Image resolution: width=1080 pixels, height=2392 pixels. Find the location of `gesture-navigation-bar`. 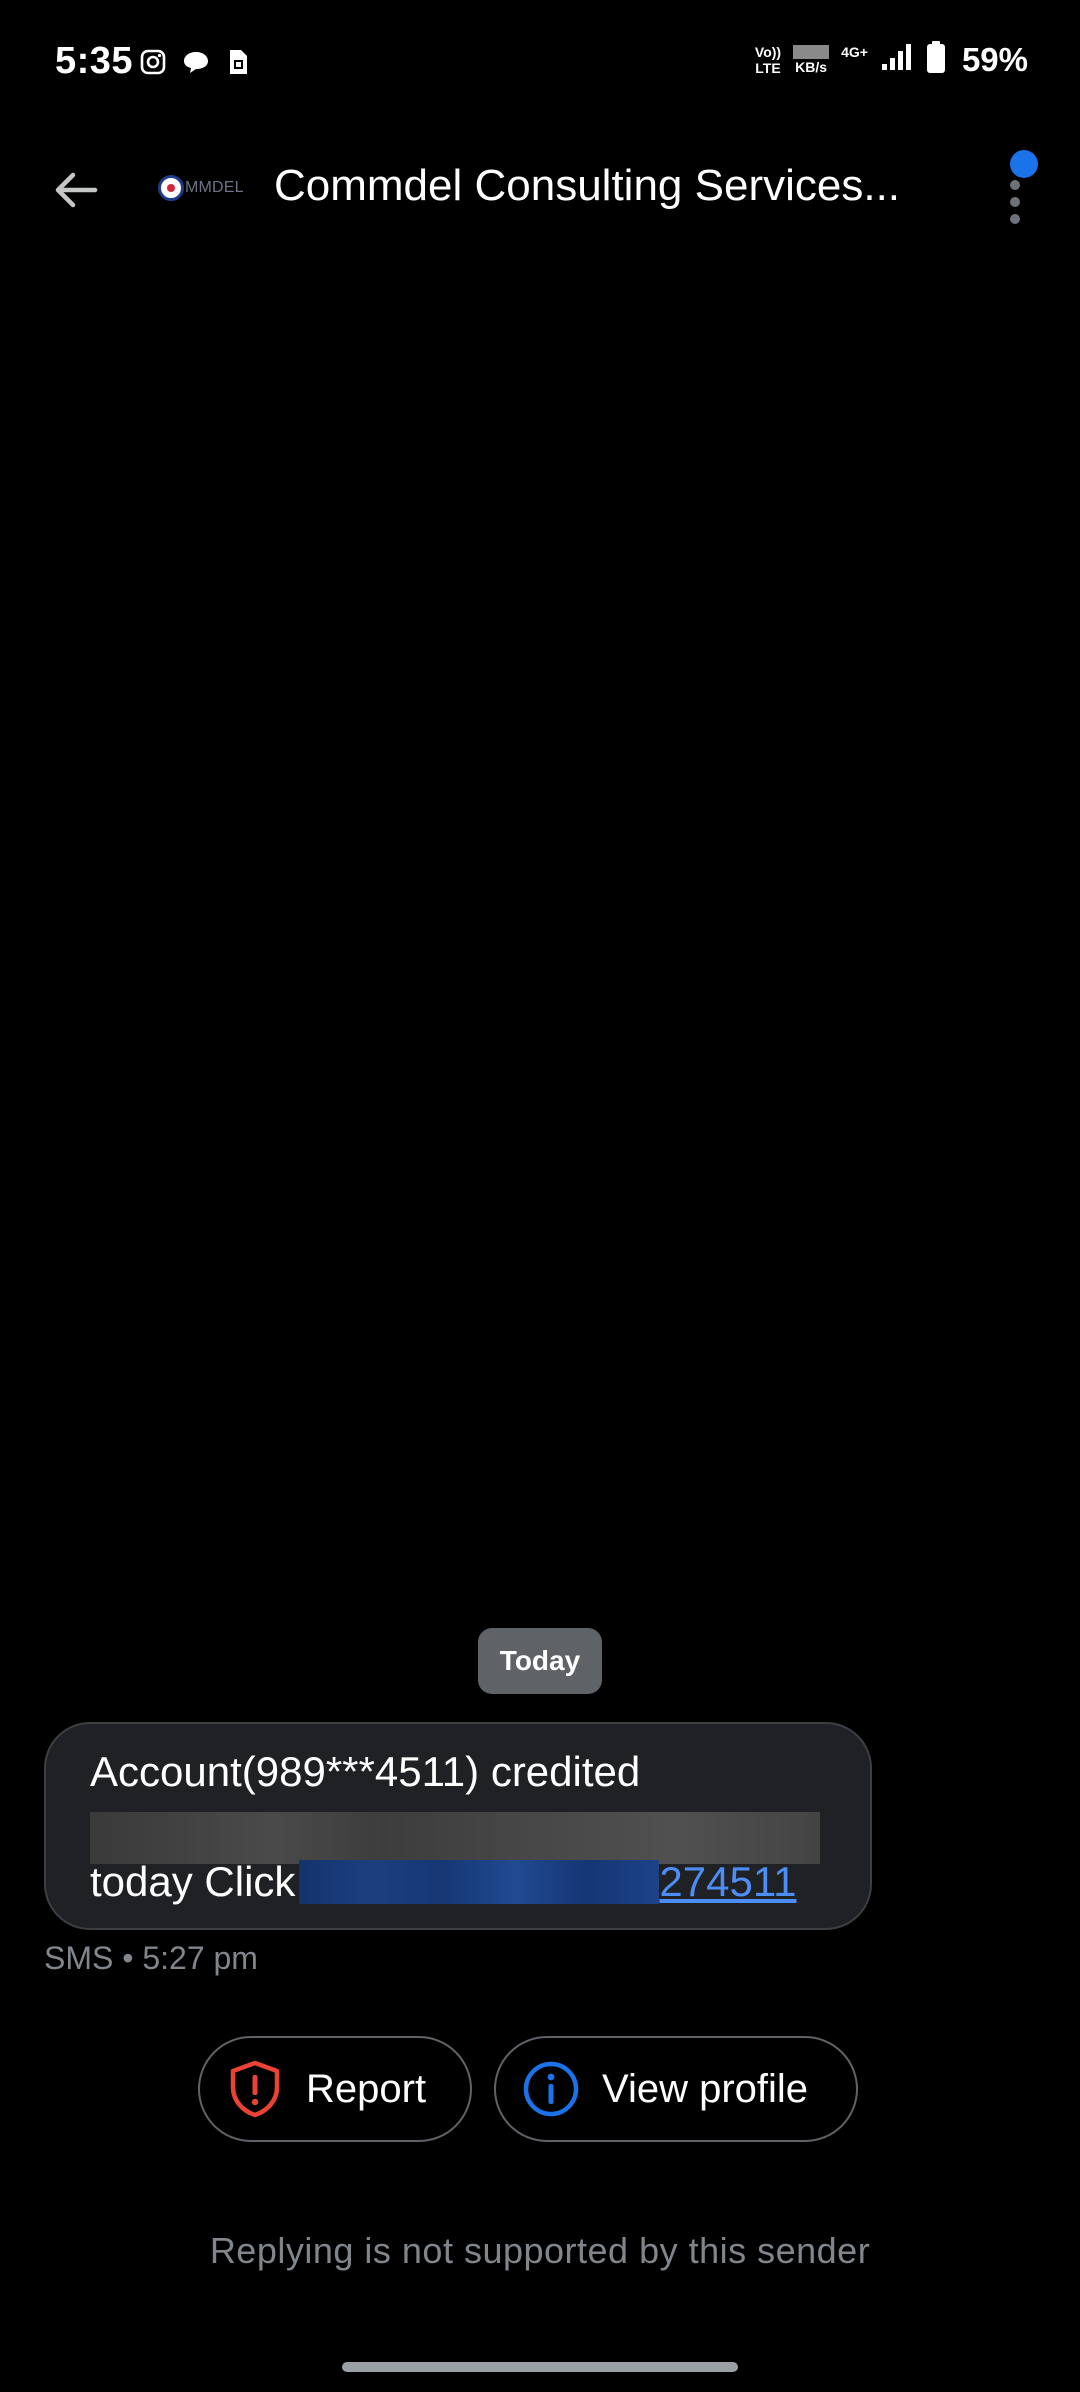

gesture-navigation-bar is located at coordinates (540, 2367).